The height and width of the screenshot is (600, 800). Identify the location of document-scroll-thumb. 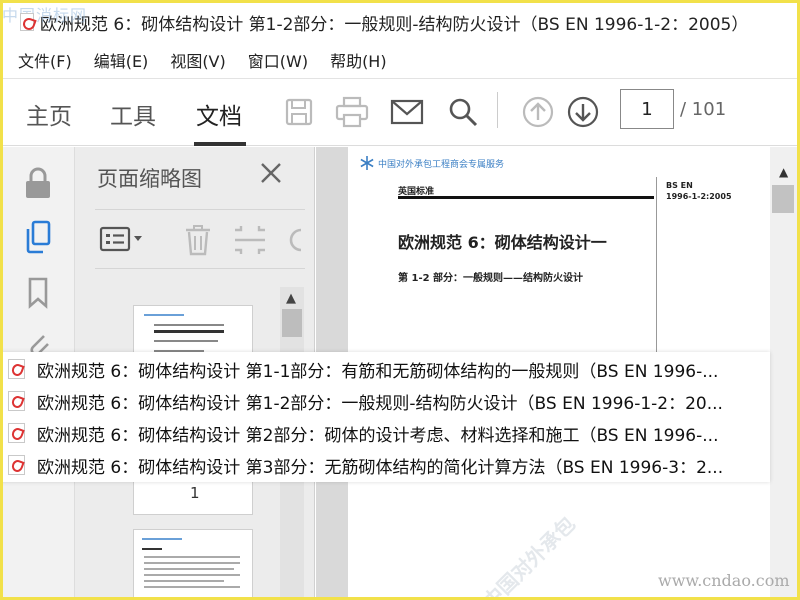
(783, 199).